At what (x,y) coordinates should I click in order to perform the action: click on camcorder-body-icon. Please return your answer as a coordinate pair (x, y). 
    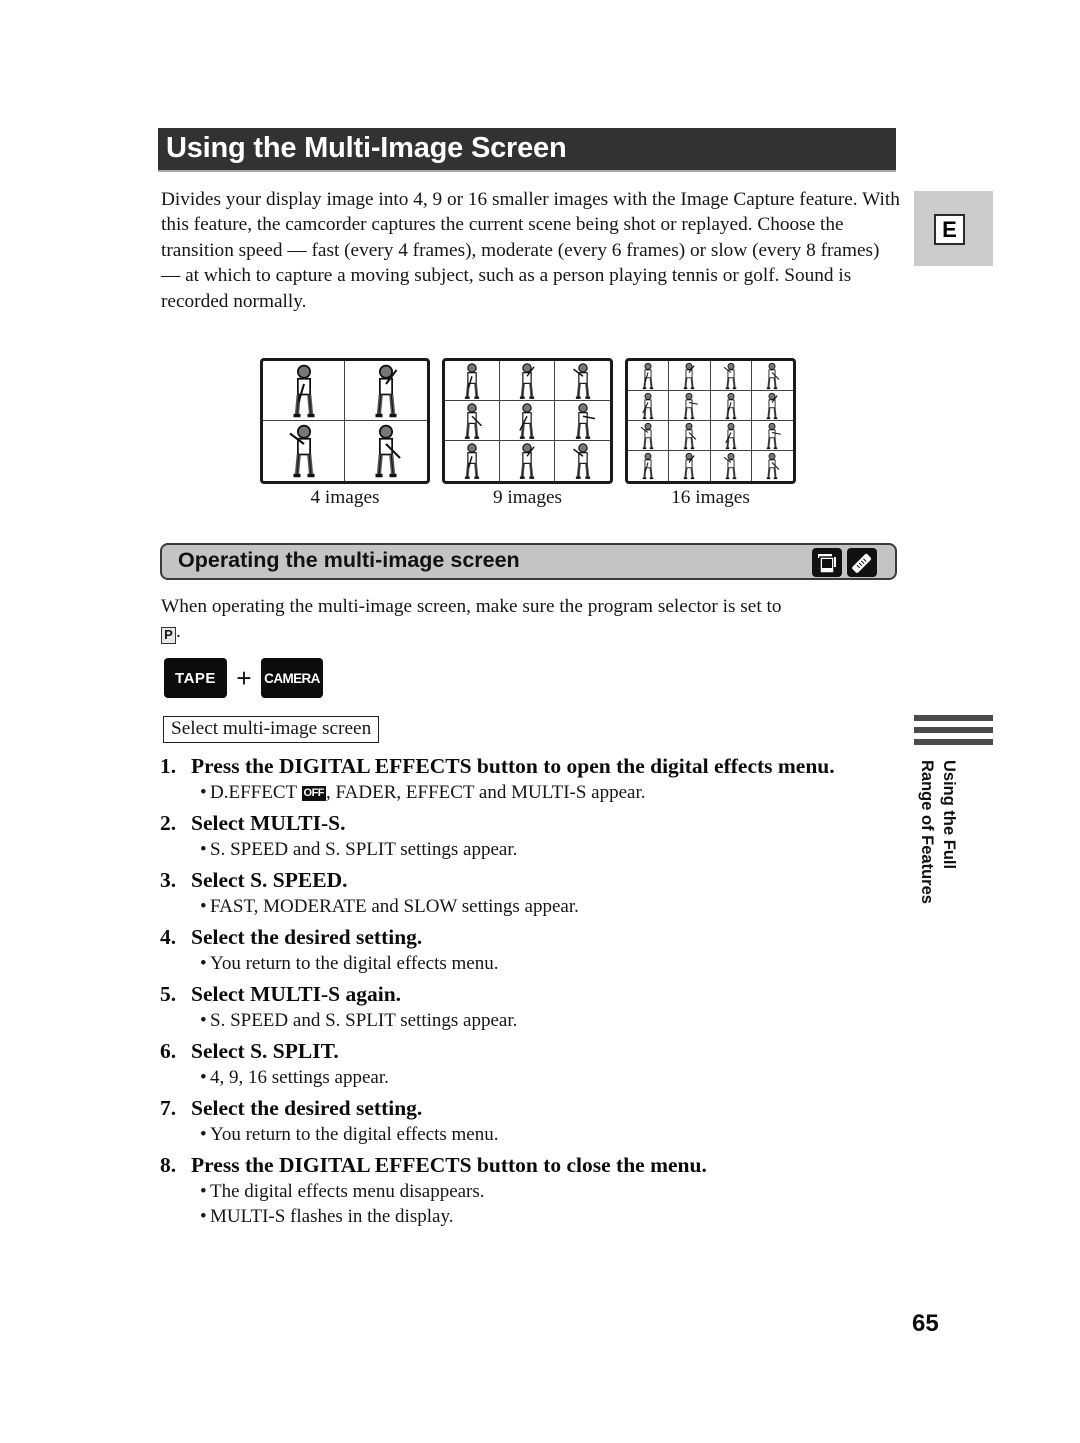
    Looking at the image, I should click on (827, 562).